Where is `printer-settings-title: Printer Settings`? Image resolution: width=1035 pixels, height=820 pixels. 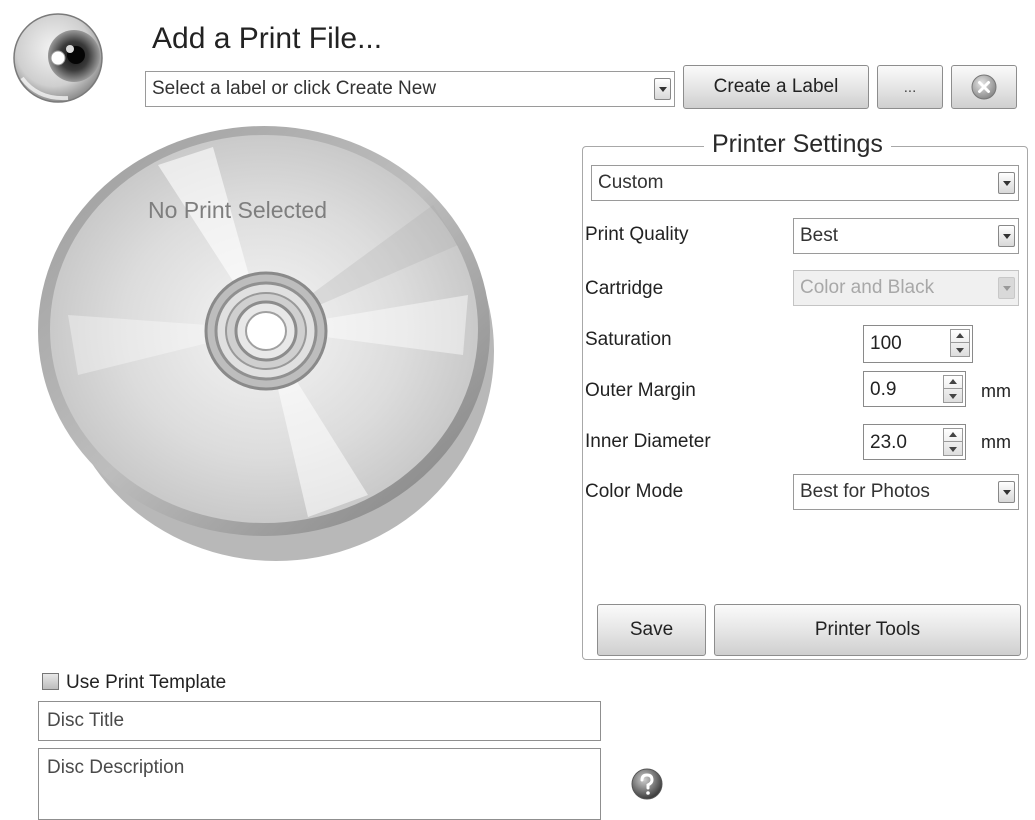
printer-settings-title: Printer Settings is located at coordinates (797, 144).